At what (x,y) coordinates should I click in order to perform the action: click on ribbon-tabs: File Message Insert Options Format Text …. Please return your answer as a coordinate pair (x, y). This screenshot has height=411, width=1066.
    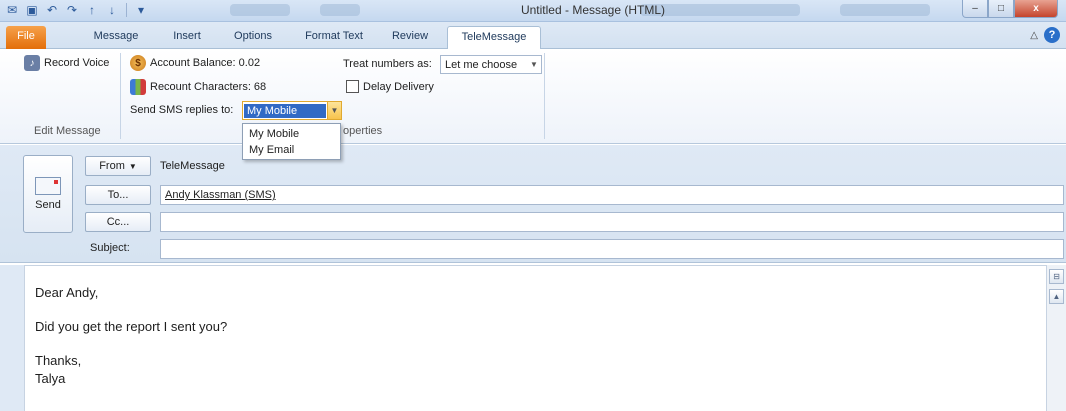
    Looking at the image, I should click on (533, 36).